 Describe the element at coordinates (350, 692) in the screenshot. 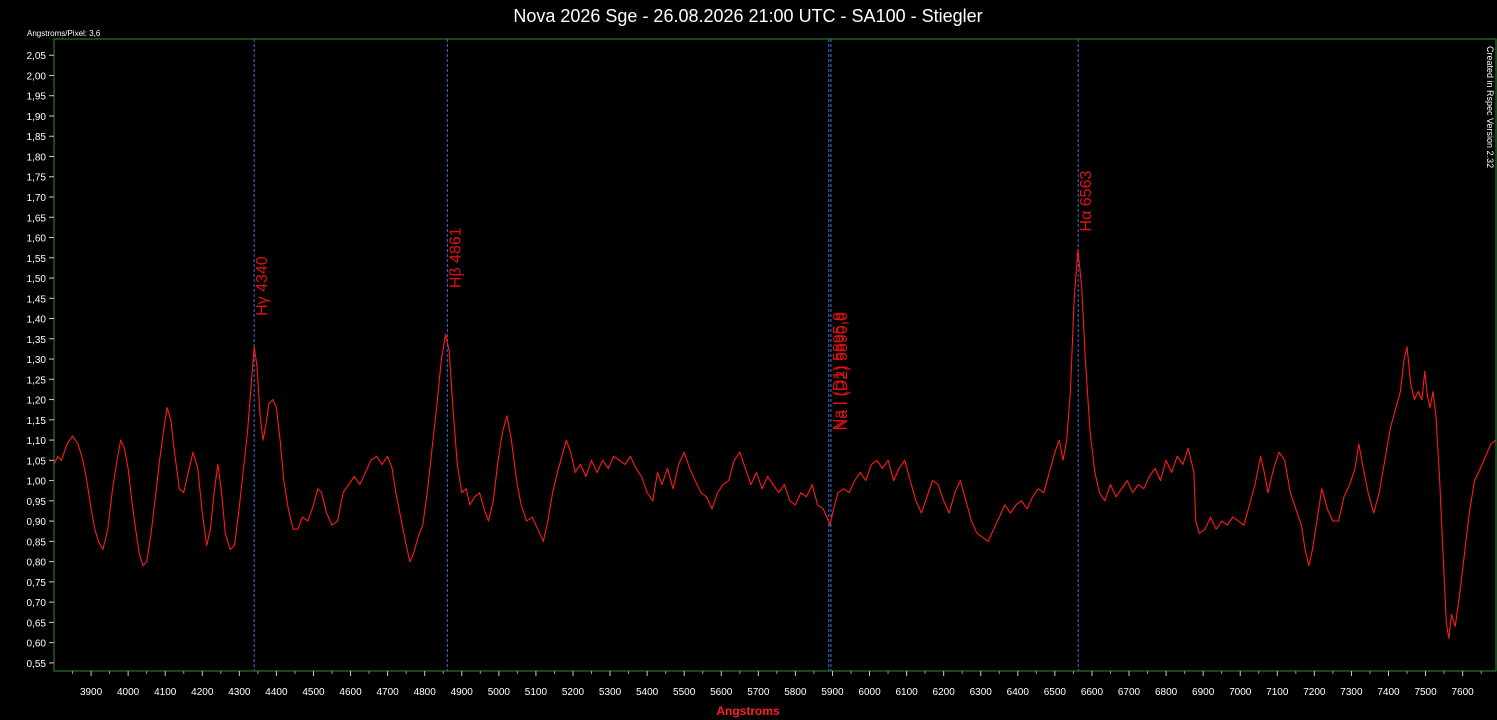

I see `x-tick-label: 4600` at that location.